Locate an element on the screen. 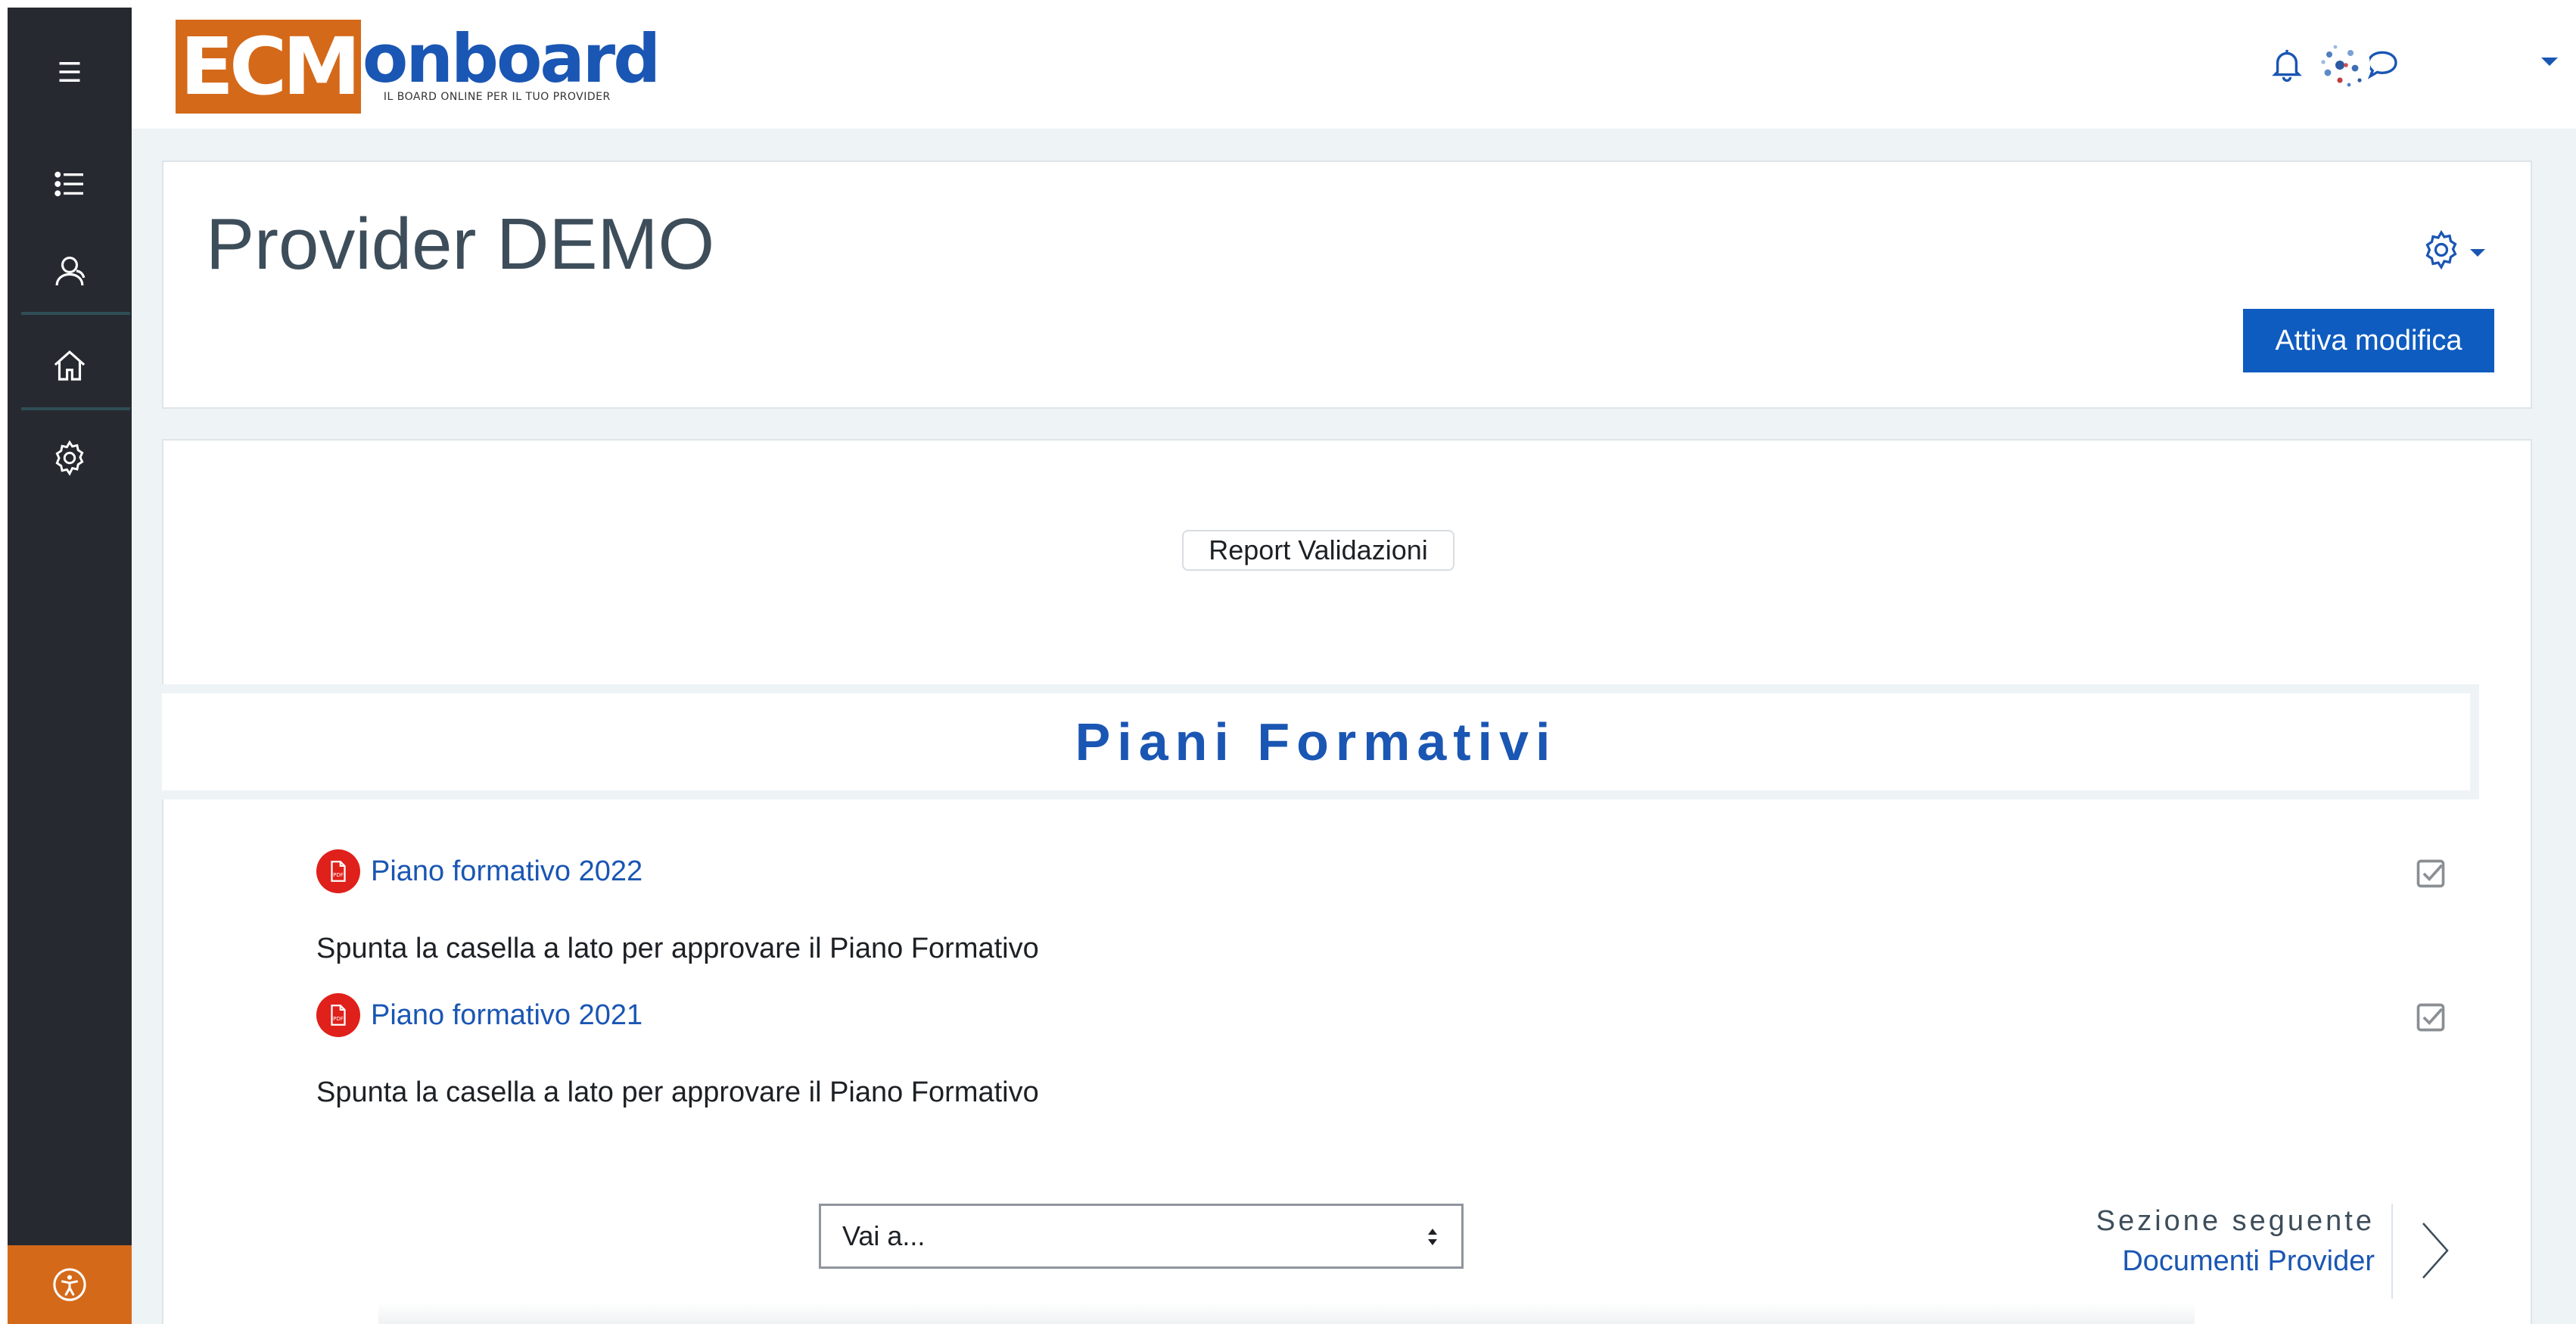 The image size is (2576, 1324). activity-link: Piano formativo 2022 is located at coordinates (507, 871).